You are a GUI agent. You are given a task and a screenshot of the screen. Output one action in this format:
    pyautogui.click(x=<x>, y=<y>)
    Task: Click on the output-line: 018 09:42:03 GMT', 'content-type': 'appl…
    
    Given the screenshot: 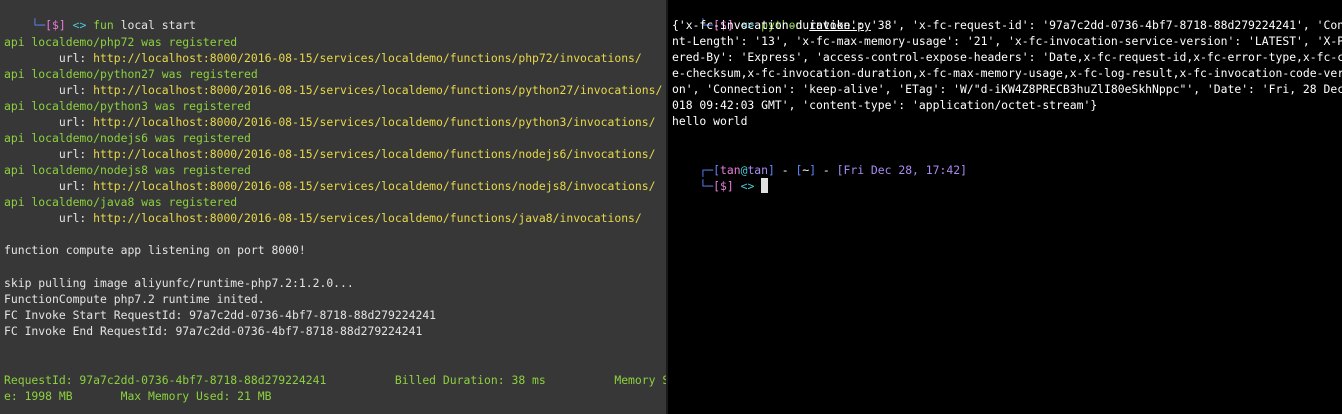 What is the action you would take?
    pyautogui.click(x=885, y=105)
    